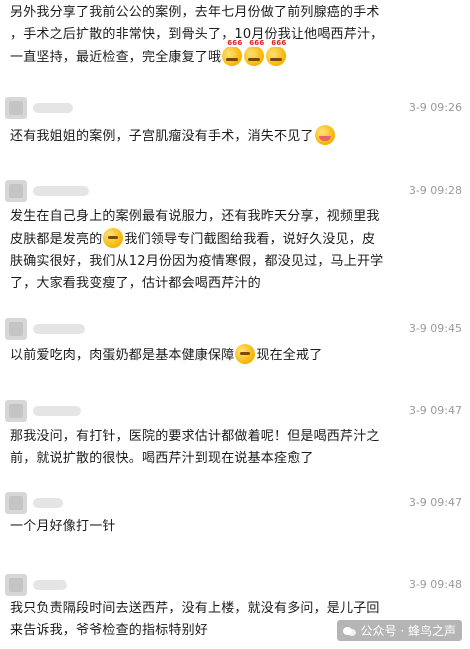 Image resolution: width=470 pixels, height=649 pixels. Describe the element at coordinates (324, 135) in the screenshot. I see `blush-emoji-icon` at that location.